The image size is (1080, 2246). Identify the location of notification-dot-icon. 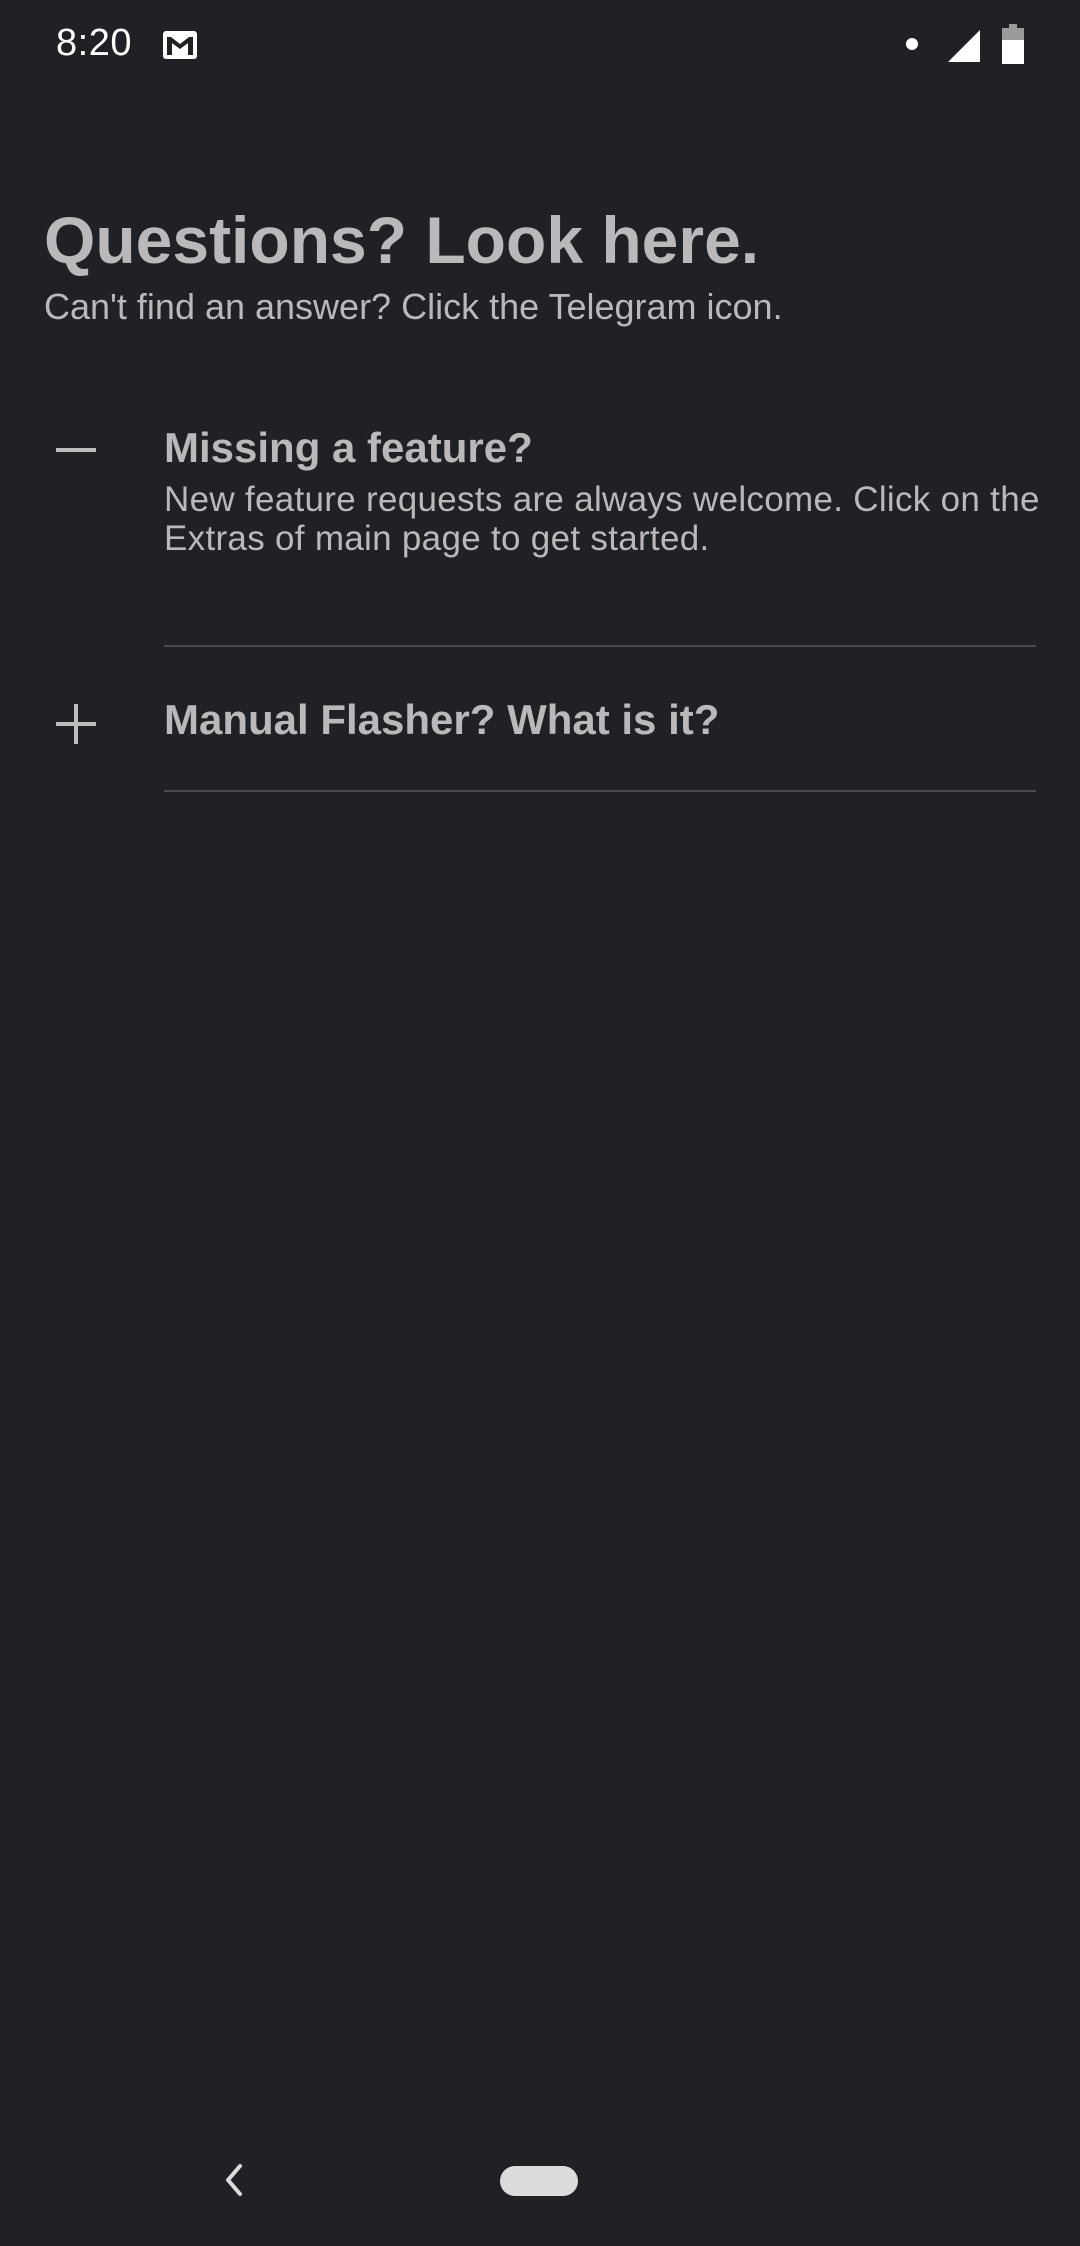
(912, 44).